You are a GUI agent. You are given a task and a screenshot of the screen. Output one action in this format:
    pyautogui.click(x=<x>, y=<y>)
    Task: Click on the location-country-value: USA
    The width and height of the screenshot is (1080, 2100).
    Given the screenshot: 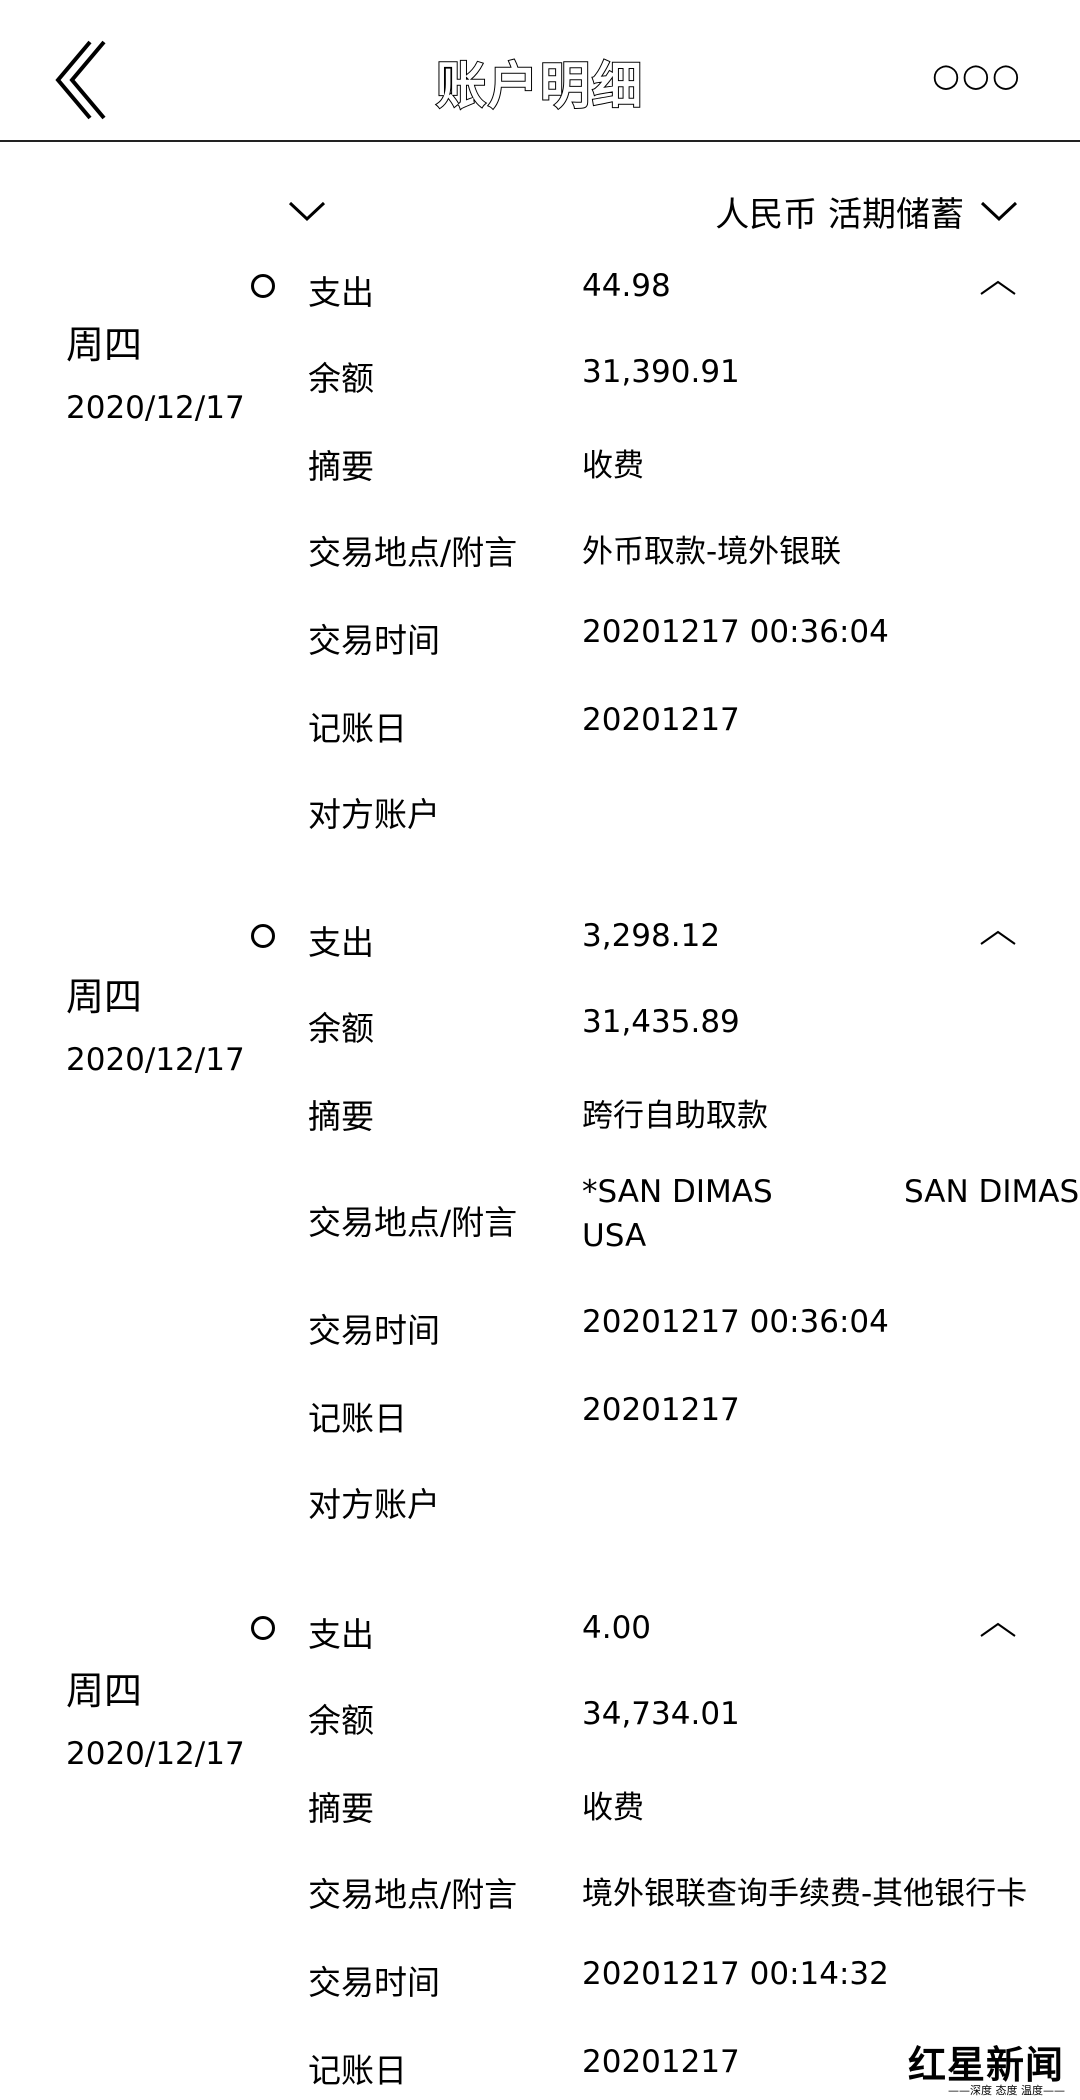 What is the action you would take?
    pyautogui.click(x=614, y=1236)
    